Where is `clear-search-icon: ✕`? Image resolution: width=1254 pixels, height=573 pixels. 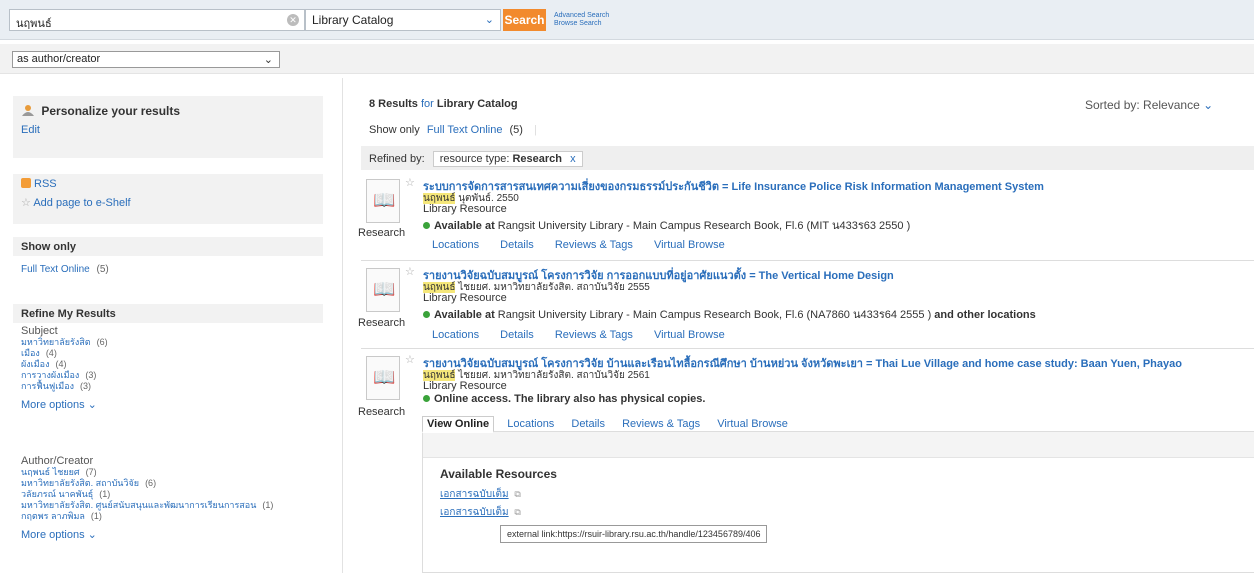
clear-search-icon: ✕ is located at coordinates (293, 20).